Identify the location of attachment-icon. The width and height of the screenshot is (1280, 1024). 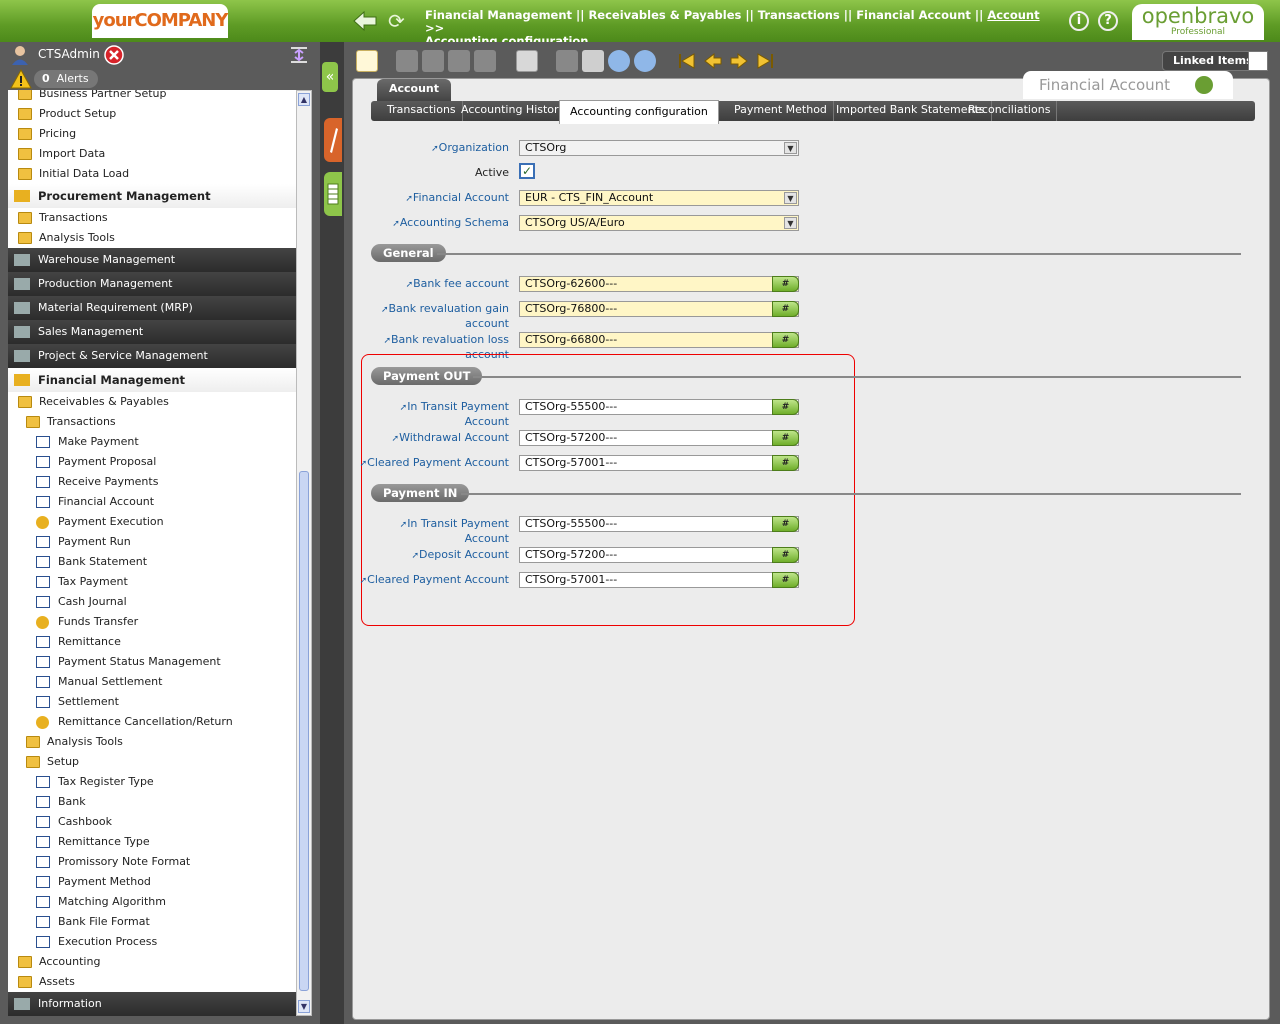
(593, 61).